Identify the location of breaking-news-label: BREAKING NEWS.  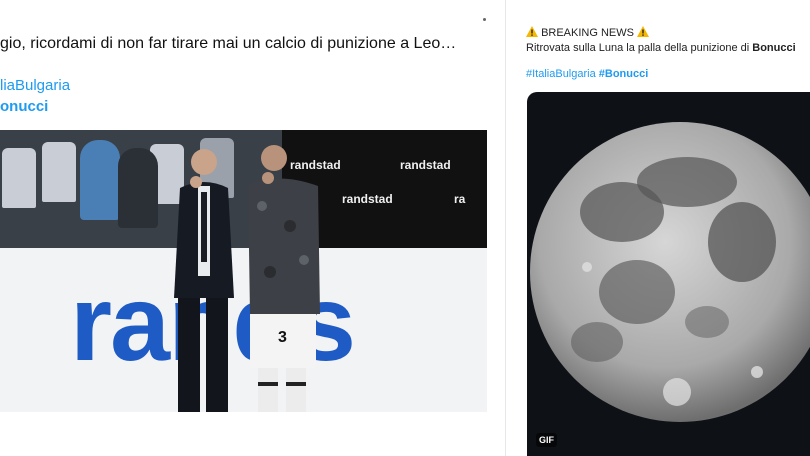
(587, 33).